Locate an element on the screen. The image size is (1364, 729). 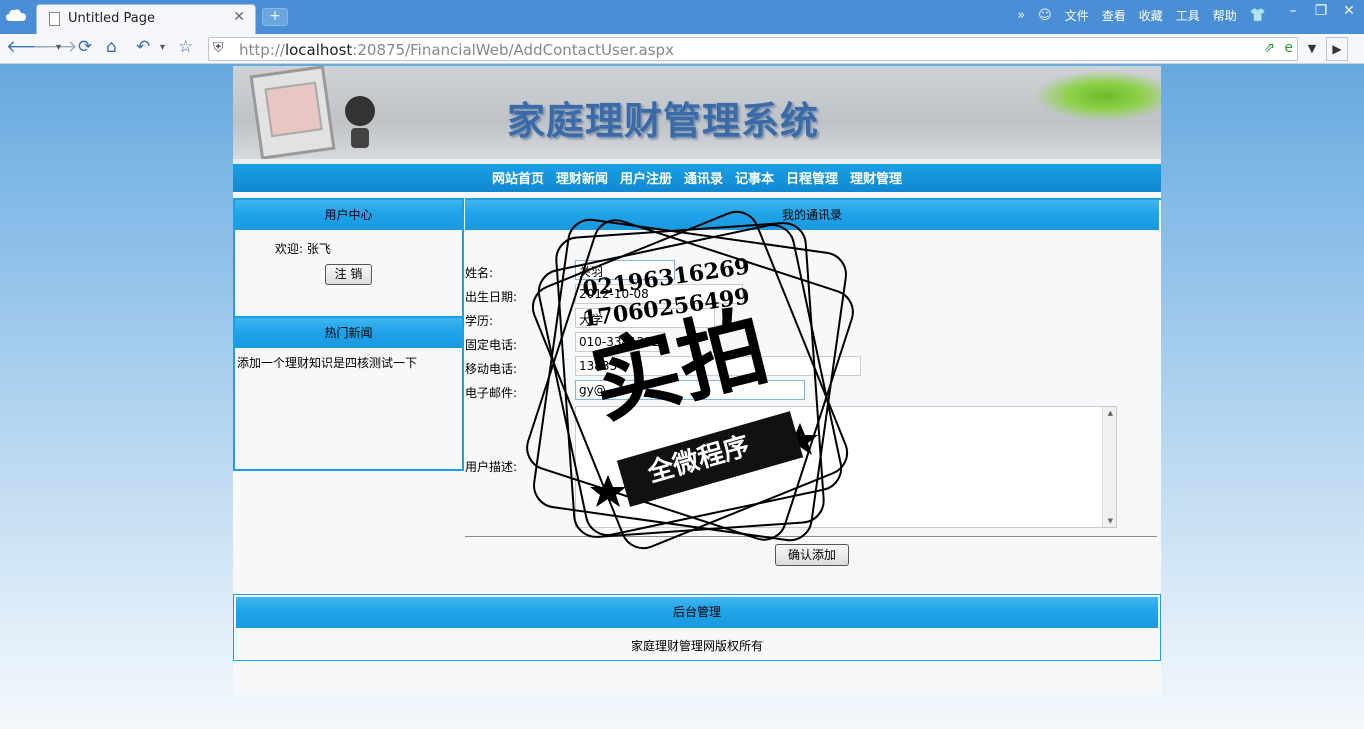
mascot-illustration is located at coordinates (360, 122).